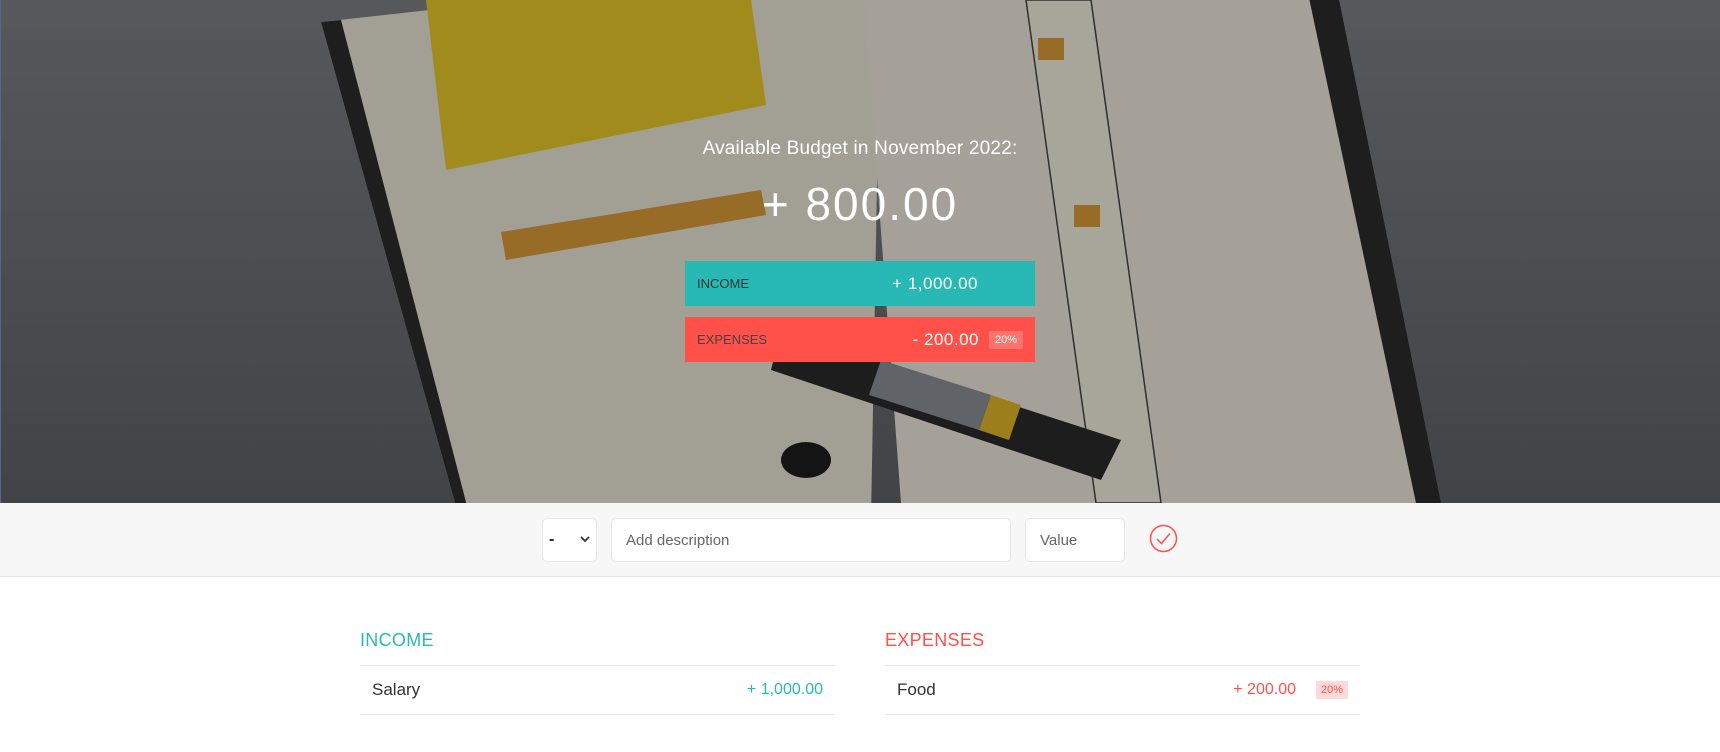 This screenshot has width=1720, height=752. I want to click on expenses-percentage-badge: 20%, so click(1006, 339).